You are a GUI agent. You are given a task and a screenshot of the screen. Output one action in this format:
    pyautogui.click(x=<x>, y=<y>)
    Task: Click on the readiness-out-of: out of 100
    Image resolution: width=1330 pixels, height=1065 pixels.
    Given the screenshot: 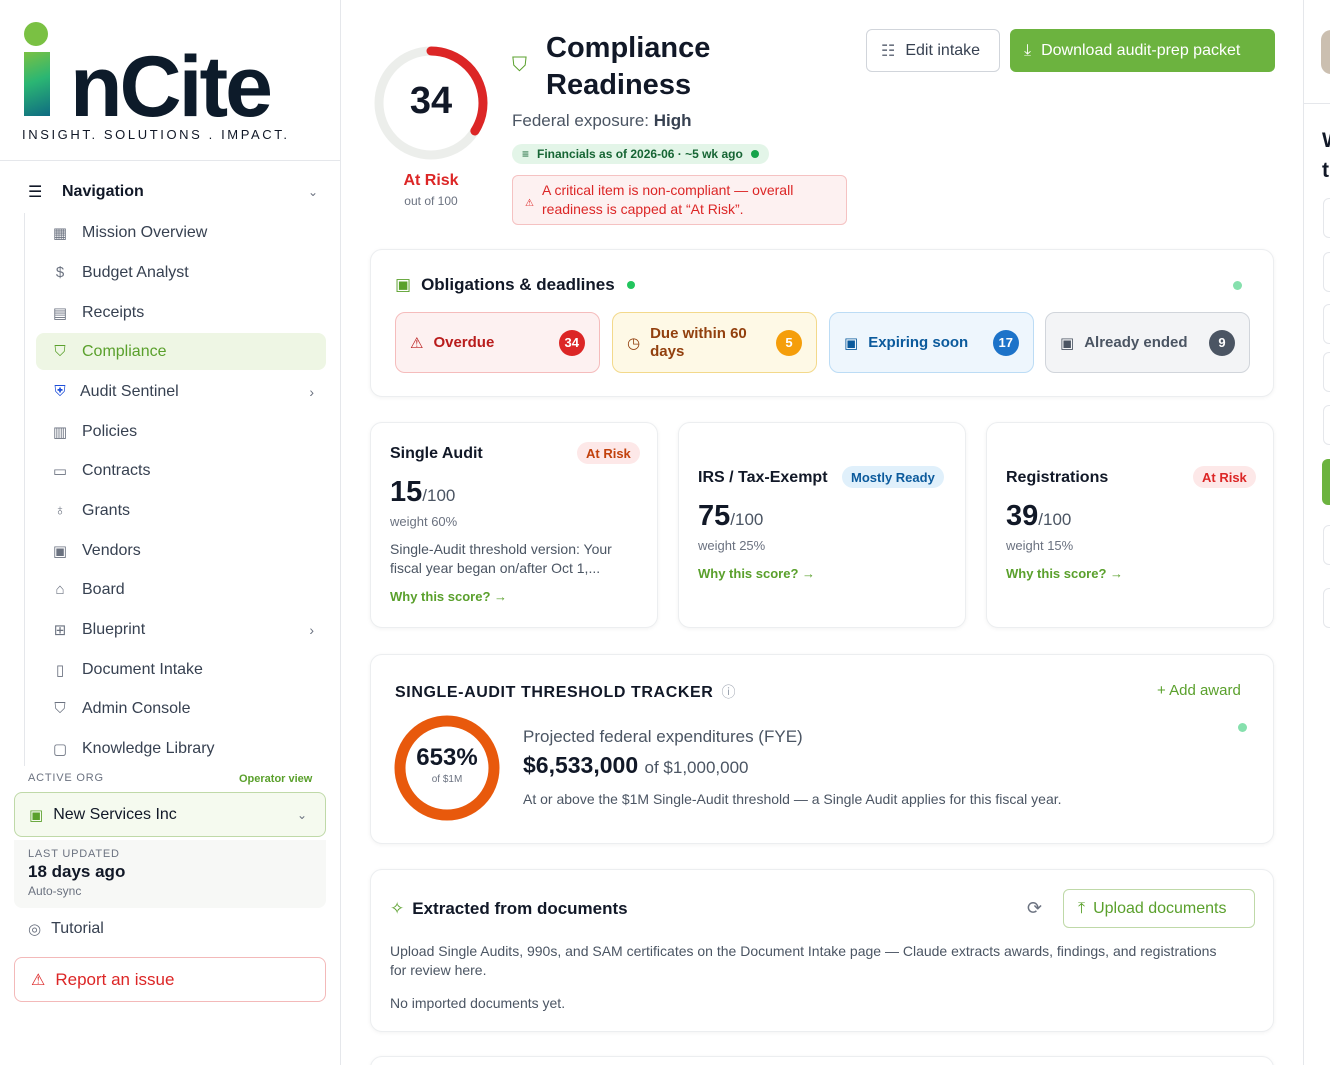 What is the action you would take?
    pyautogui.click(x=431, y=201)
    